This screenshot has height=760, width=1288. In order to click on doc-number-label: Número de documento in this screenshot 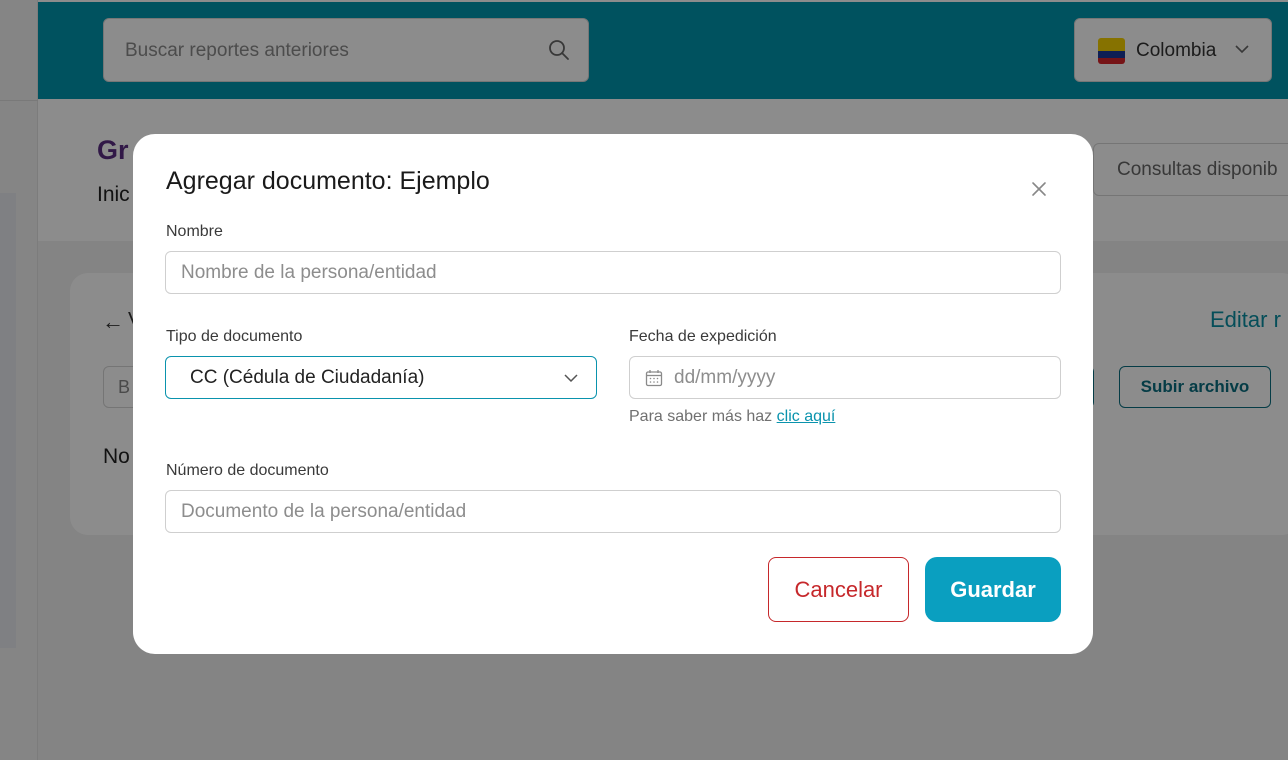, I will do `click(247, 470)`.